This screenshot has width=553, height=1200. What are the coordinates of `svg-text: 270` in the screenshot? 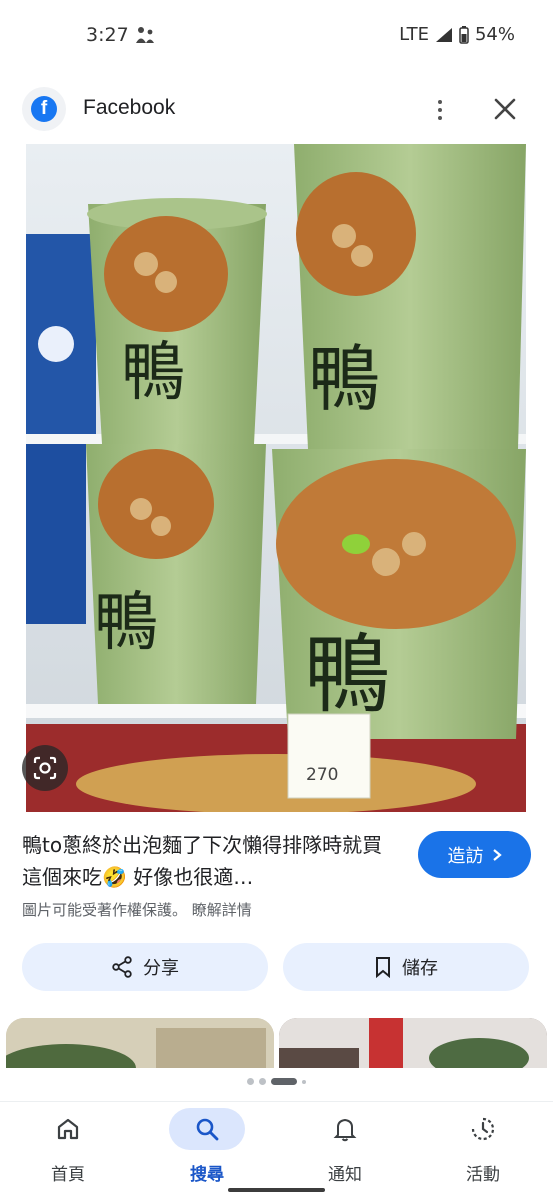 It's located at (322, 775).